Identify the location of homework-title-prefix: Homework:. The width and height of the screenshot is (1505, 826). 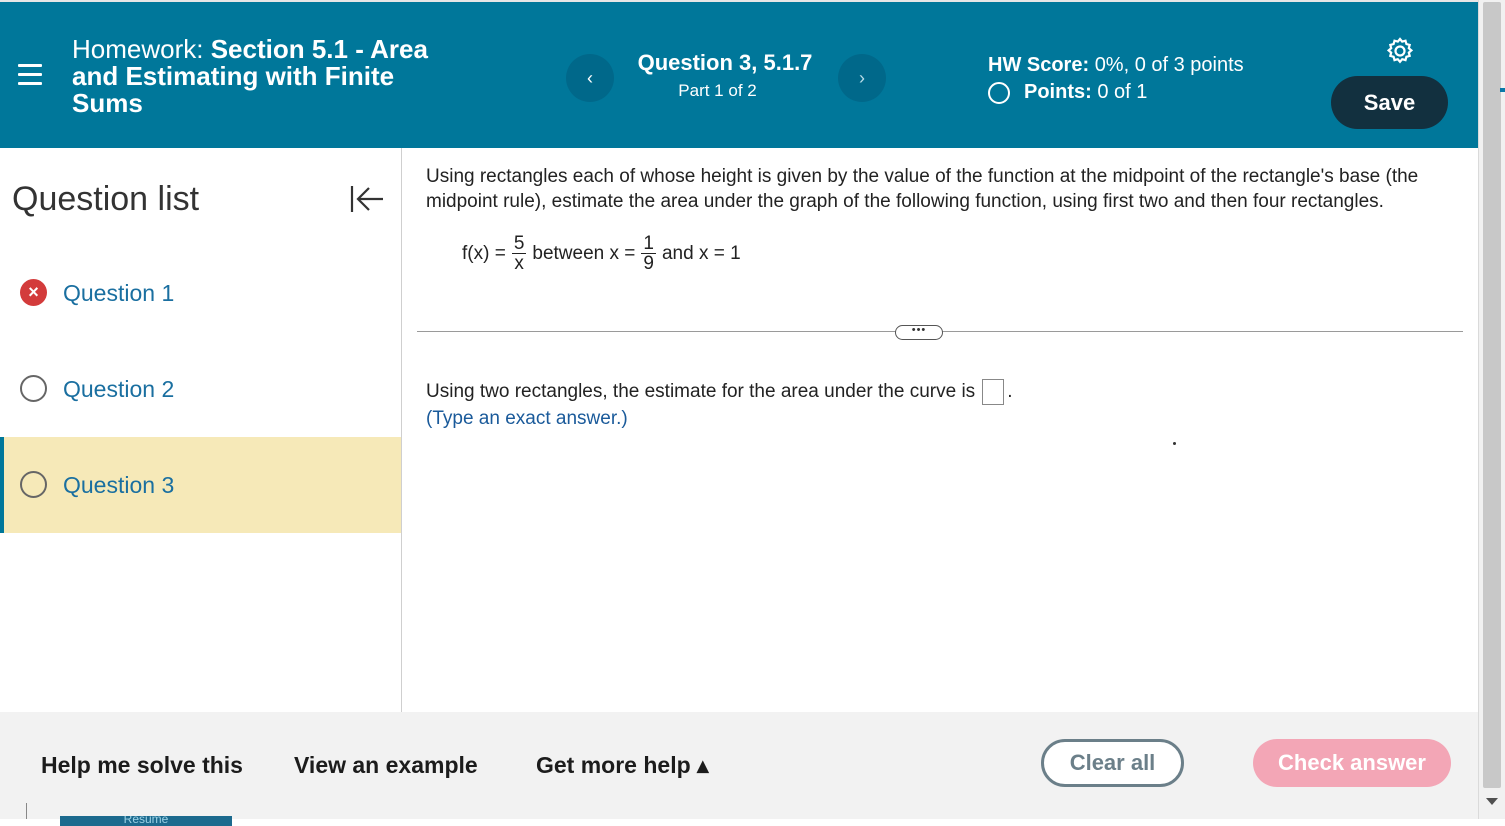
(138, 49).